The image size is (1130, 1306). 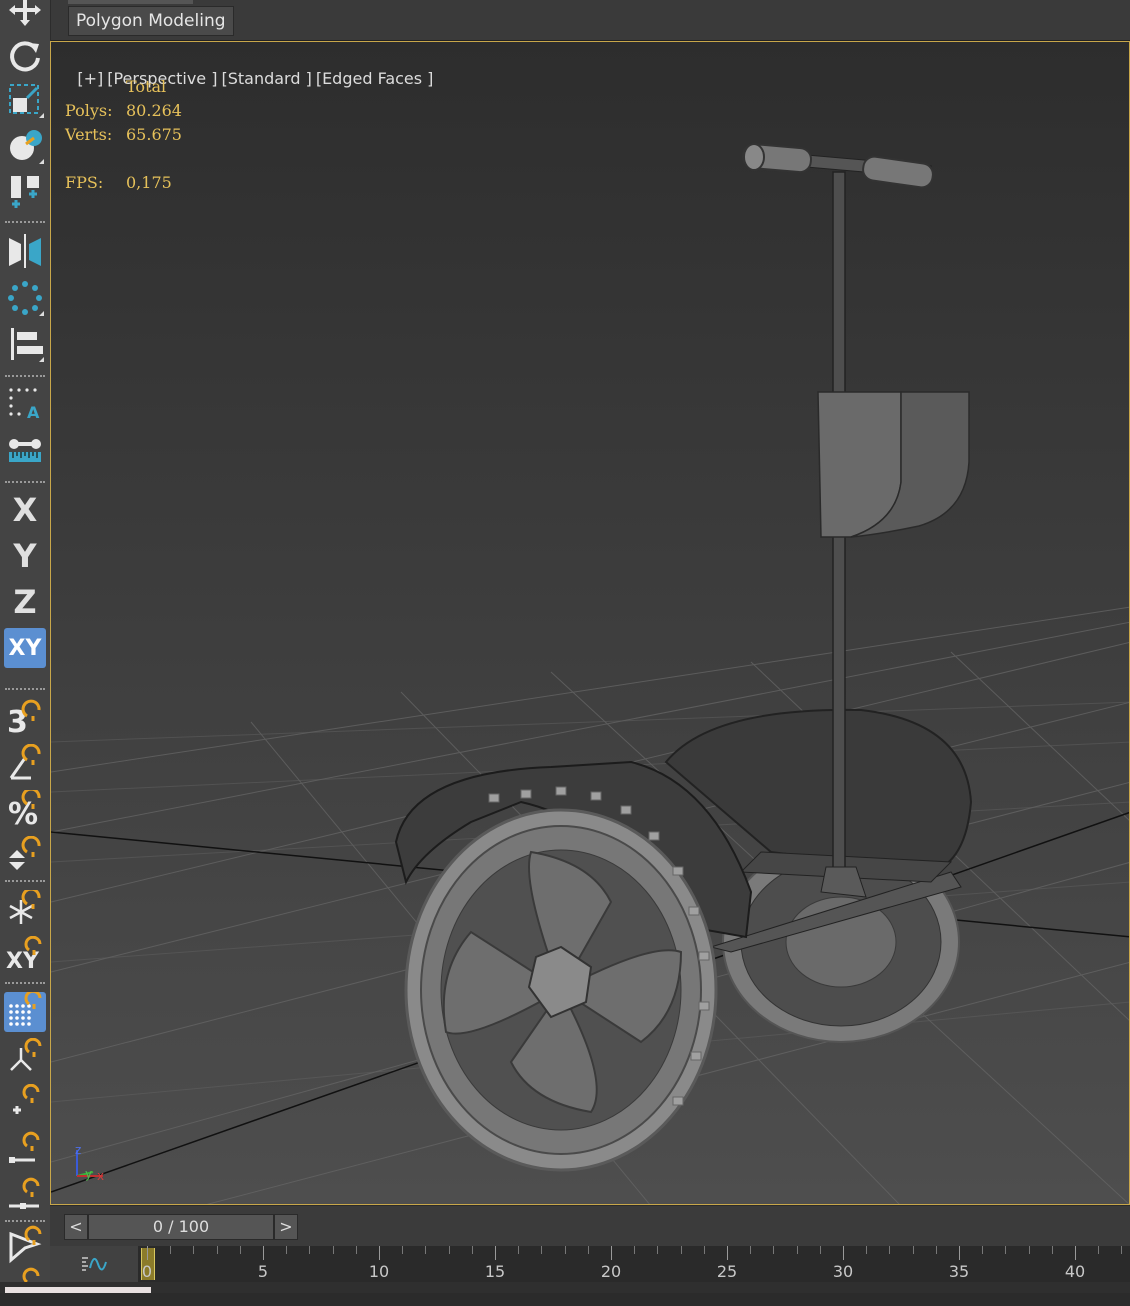 What do you see at coordinates (286, 1227) in the screenshot?
I see `time-slider-next-button: >` at bounding box center [286, 1227].